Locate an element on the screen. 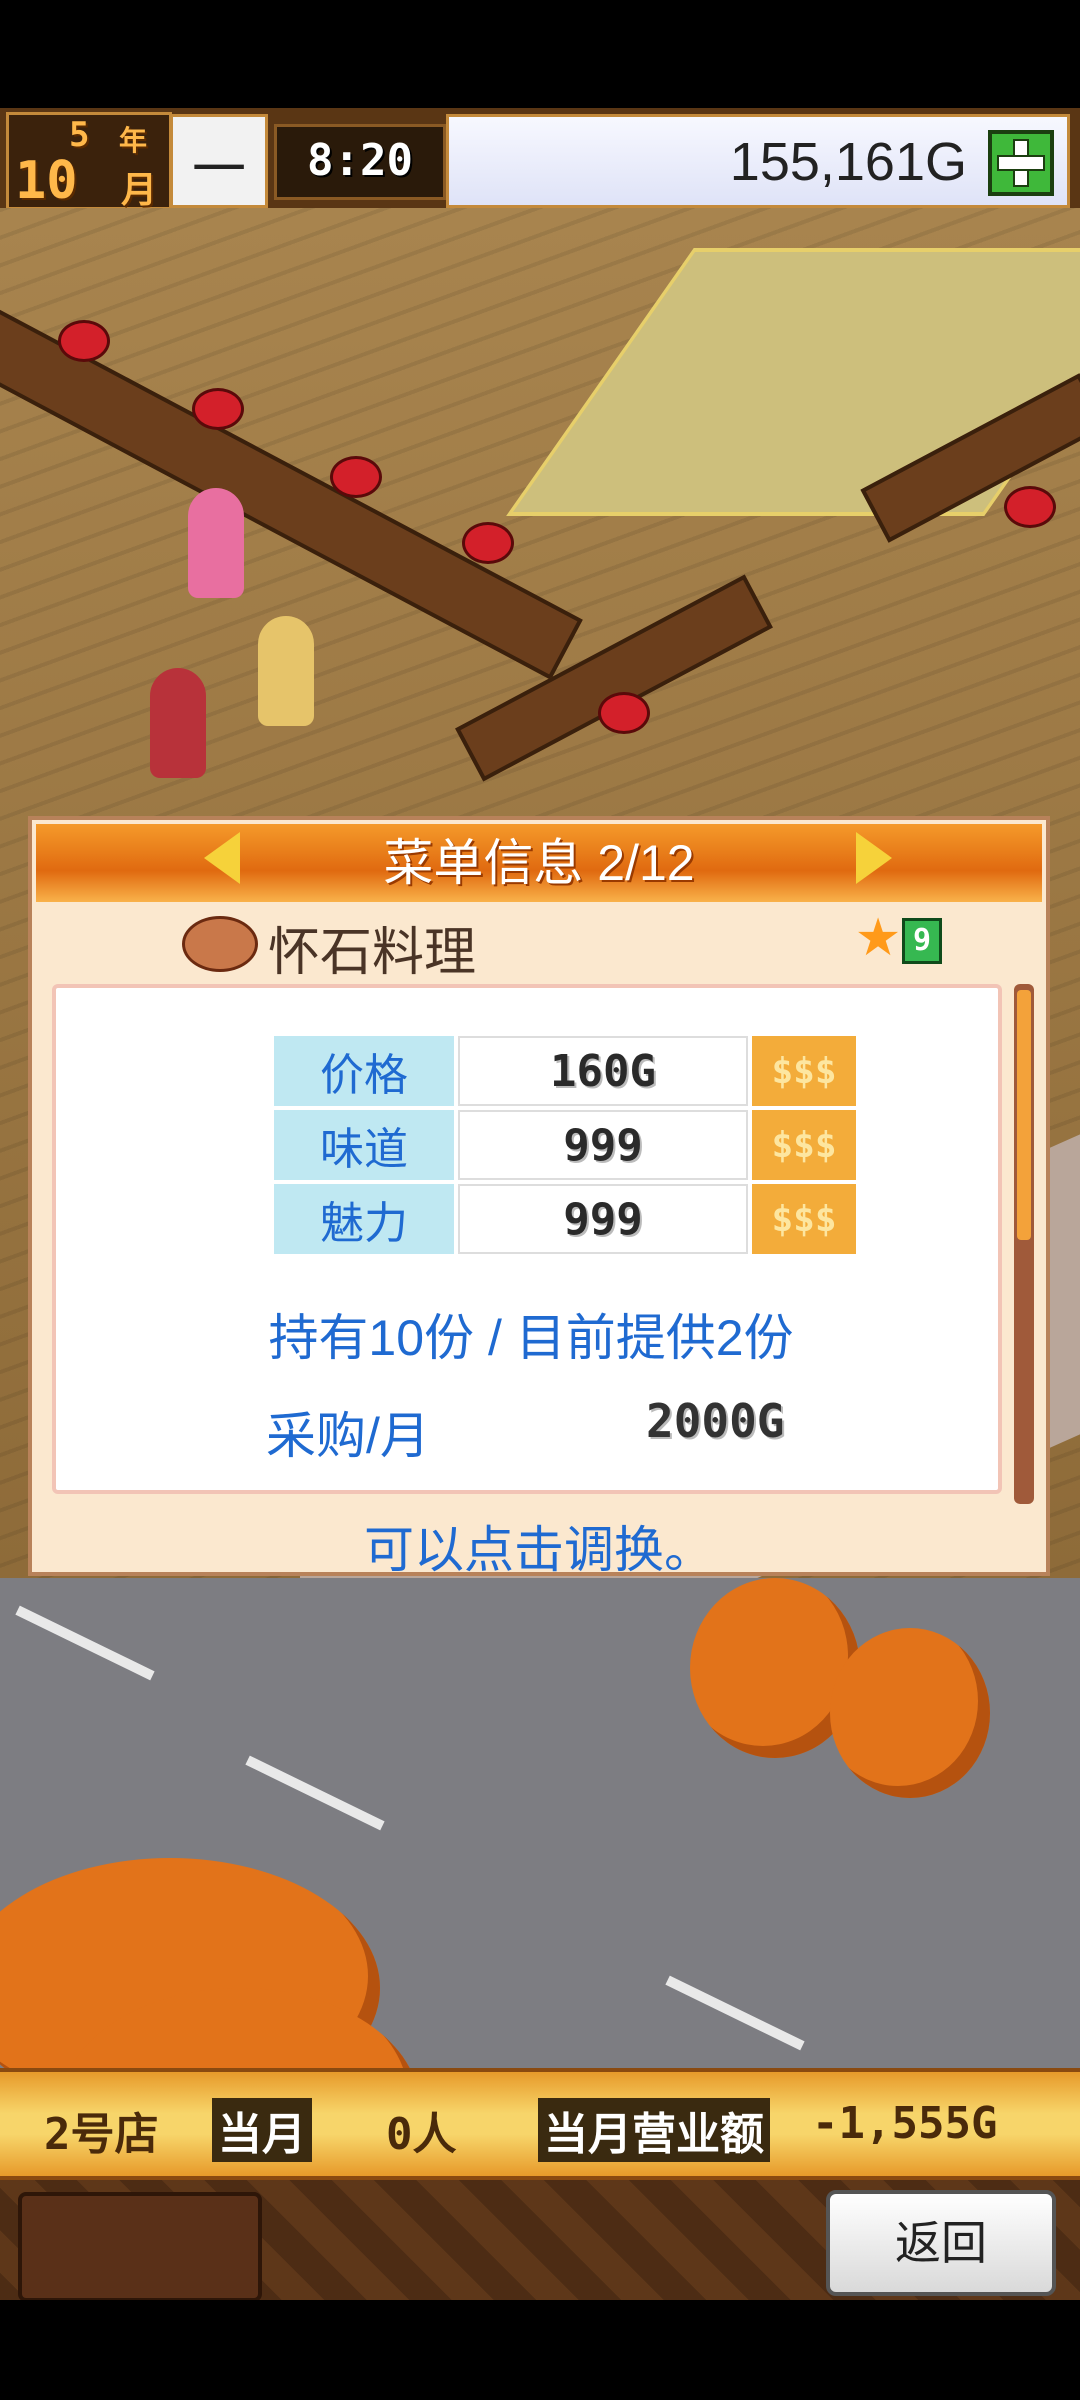  money-display: 155,161G is located at coordinates (758, 161).